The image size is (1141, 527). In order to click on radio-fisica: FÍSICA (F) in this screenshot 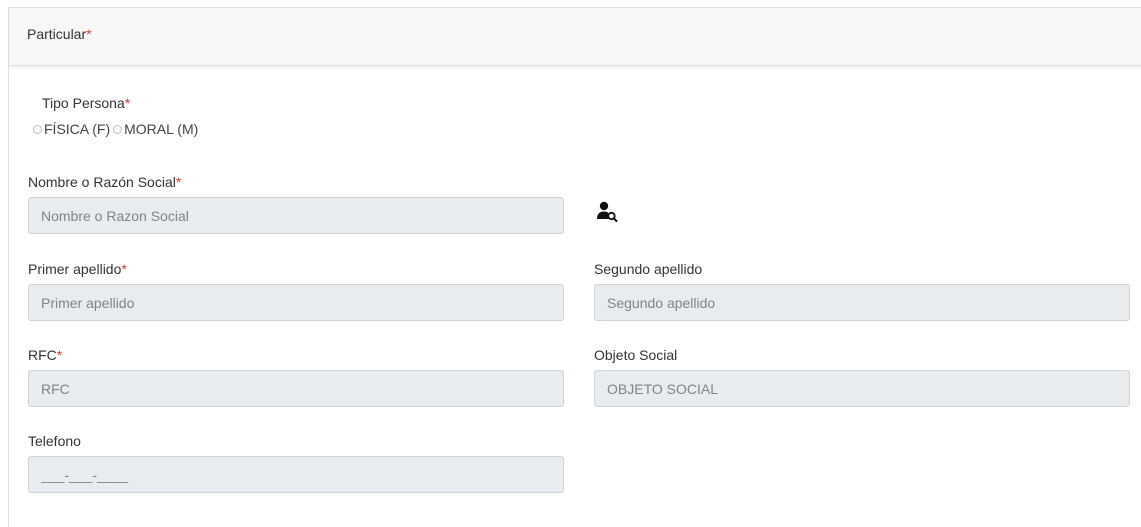, I will do `click(71, 129)`.